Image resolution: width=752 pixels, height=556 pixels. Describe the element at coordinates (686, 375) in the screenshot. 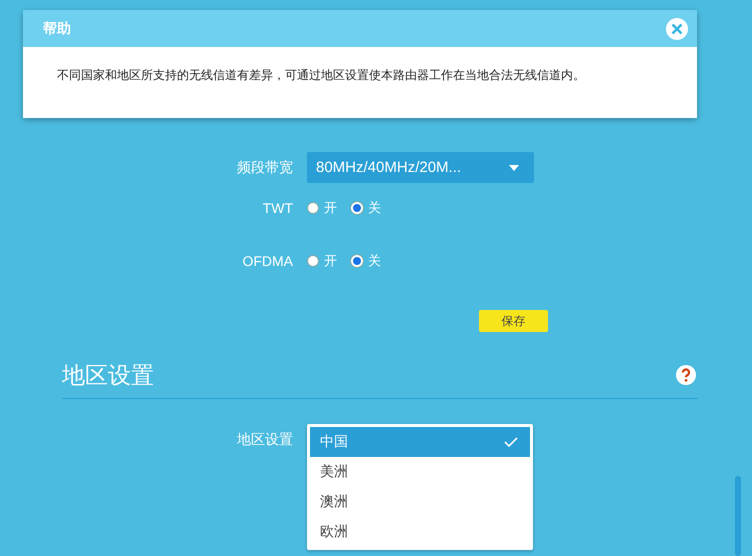

I see `help-icon` at that location.